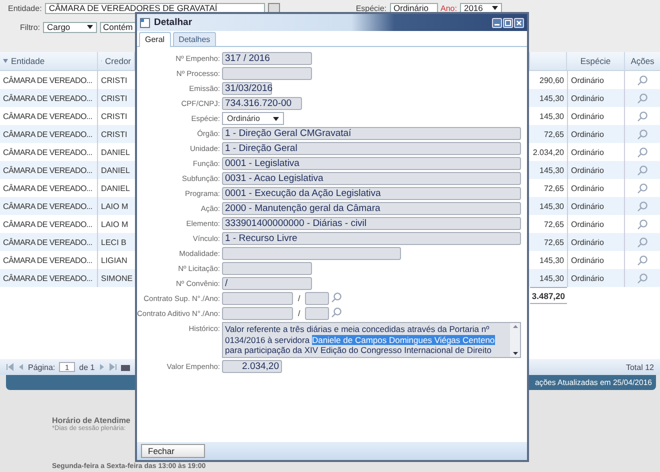 The height and width of the screenshot is (472, 660). Describe the element at coordinates (49, 61) in the screenshot. I see `column-header: Entidade` at that location.